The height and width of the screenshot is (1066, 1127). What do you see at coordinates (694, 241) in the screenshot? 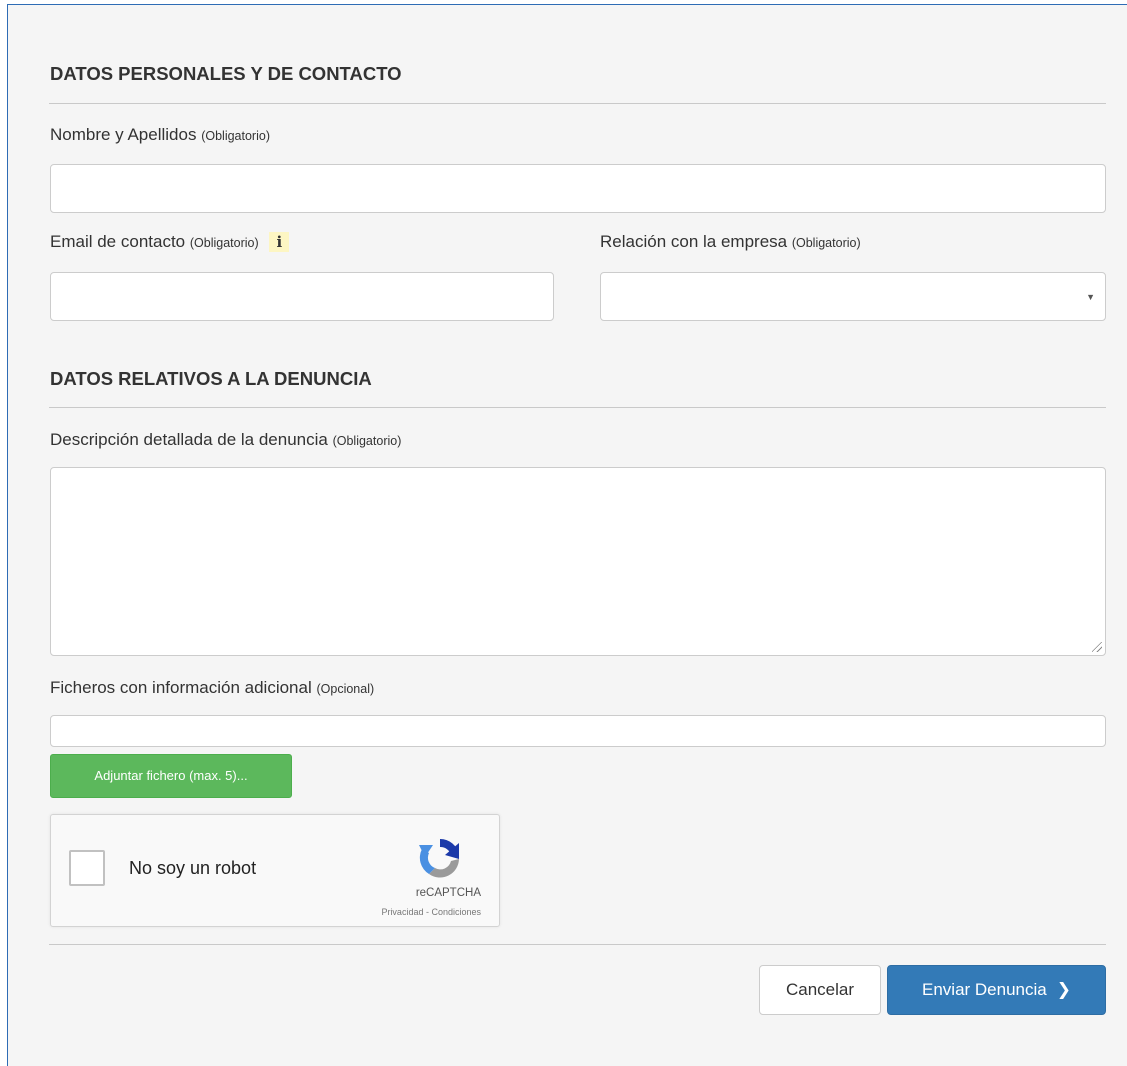
I see `relation-label-text: Relación con la empresa` at bounding box center [694, 241].